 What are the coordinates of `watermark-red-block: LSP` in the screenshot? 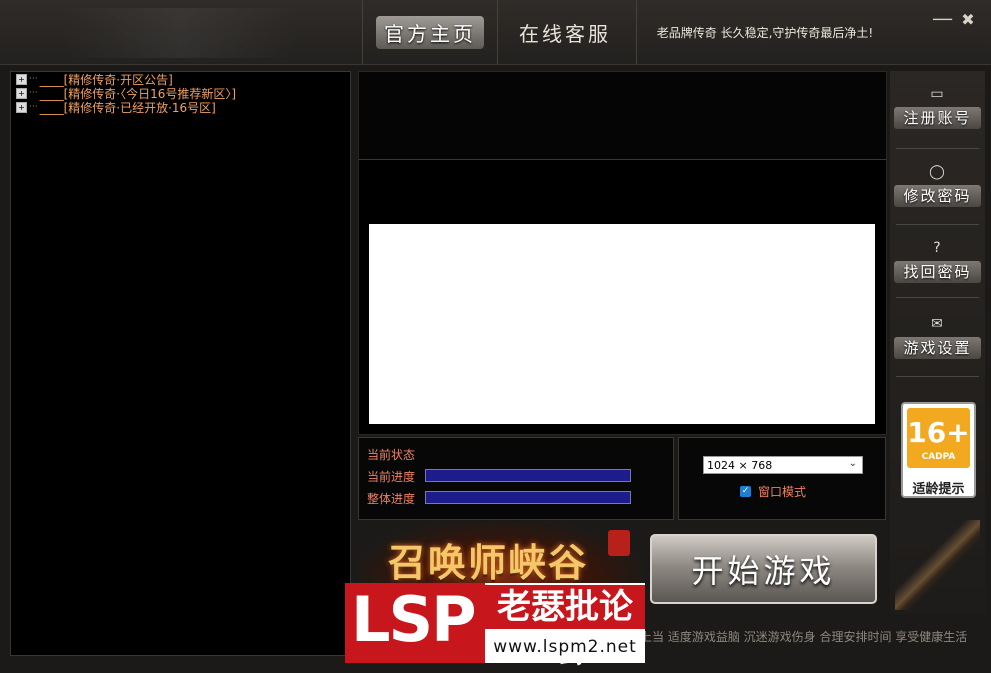 It's located at (415, 623).